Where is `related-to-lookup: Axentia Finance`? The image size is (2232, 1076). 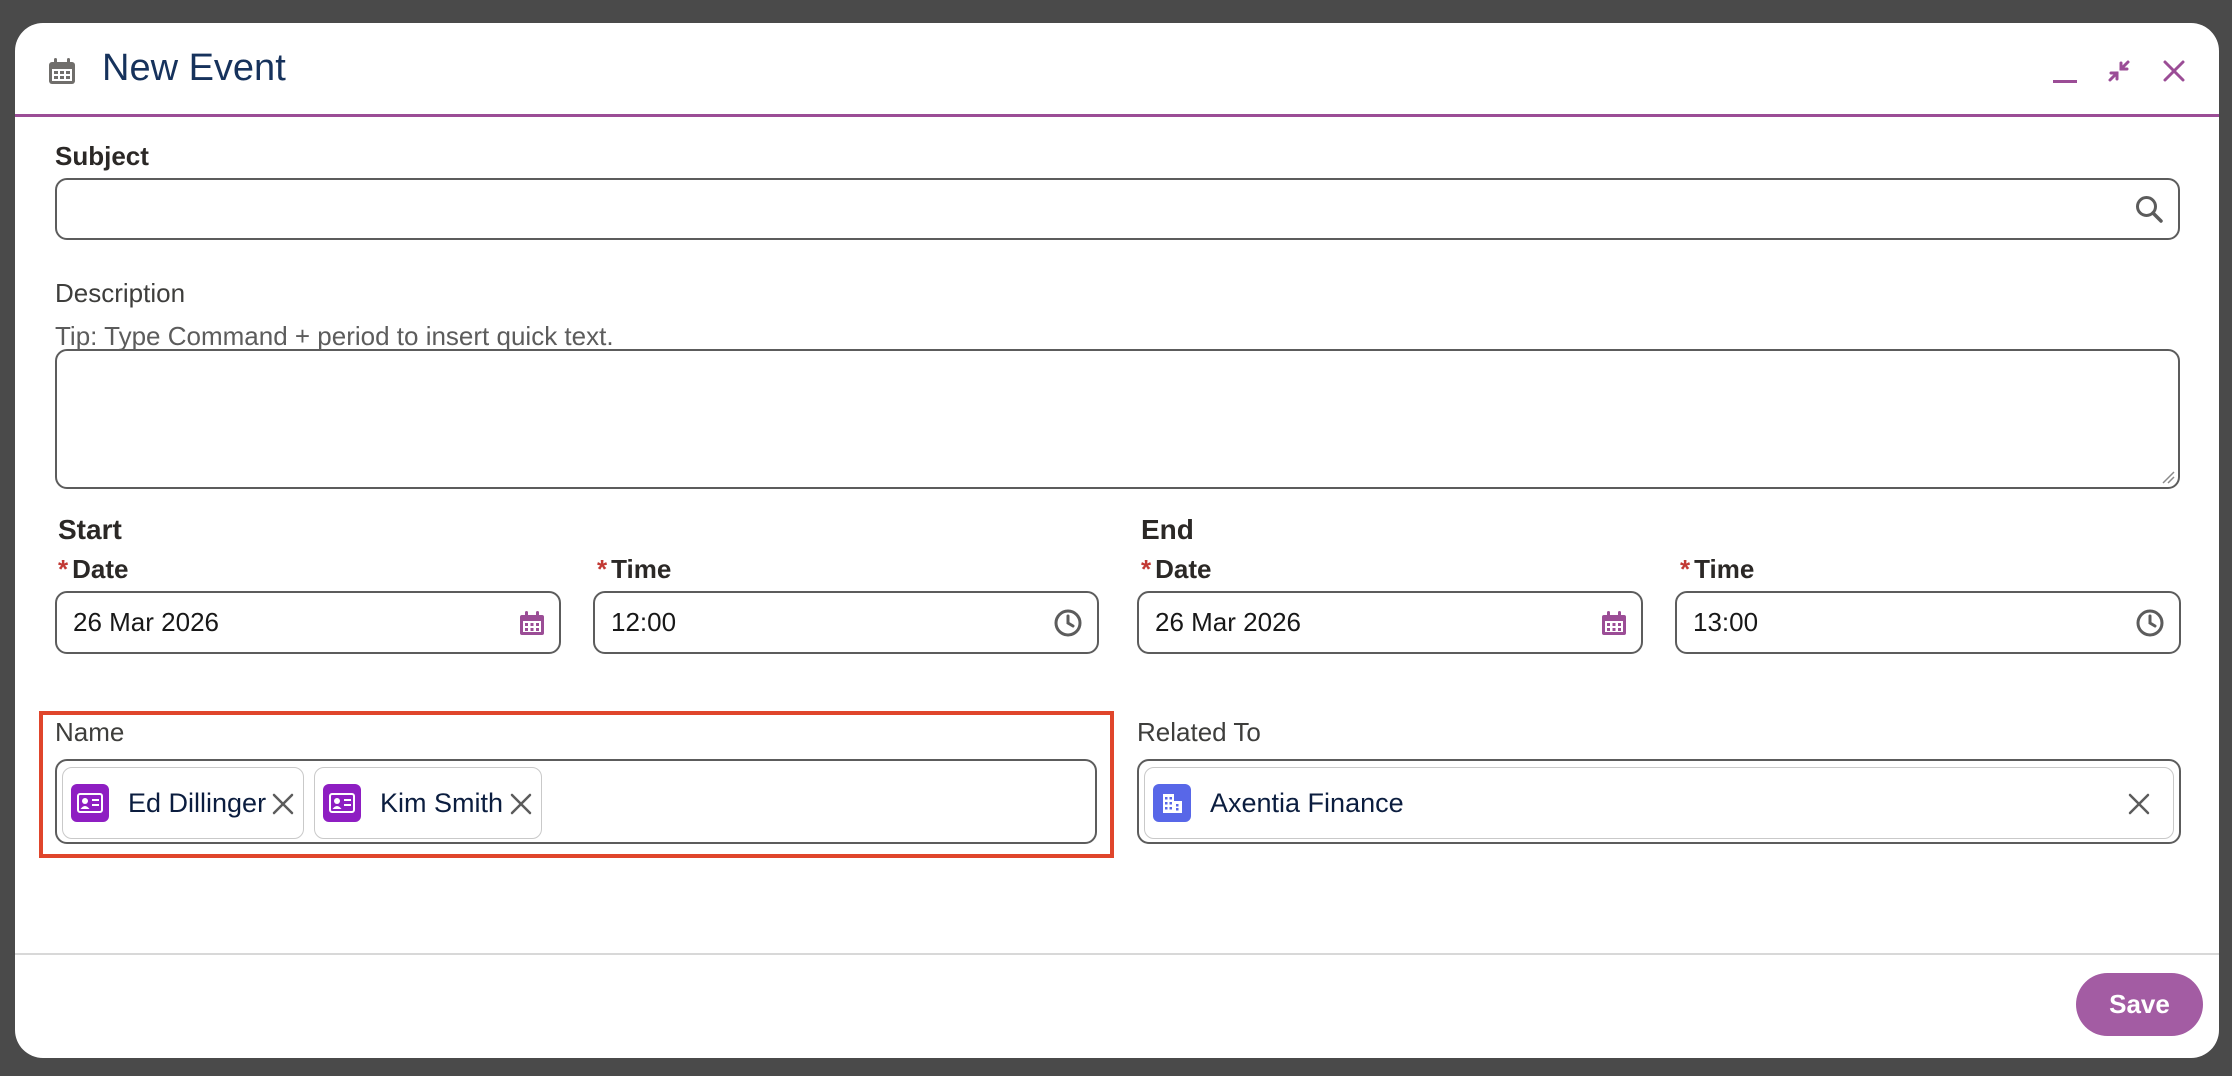
related-to-lookup: Axentia Finance is located at coordinates (1659, 801).